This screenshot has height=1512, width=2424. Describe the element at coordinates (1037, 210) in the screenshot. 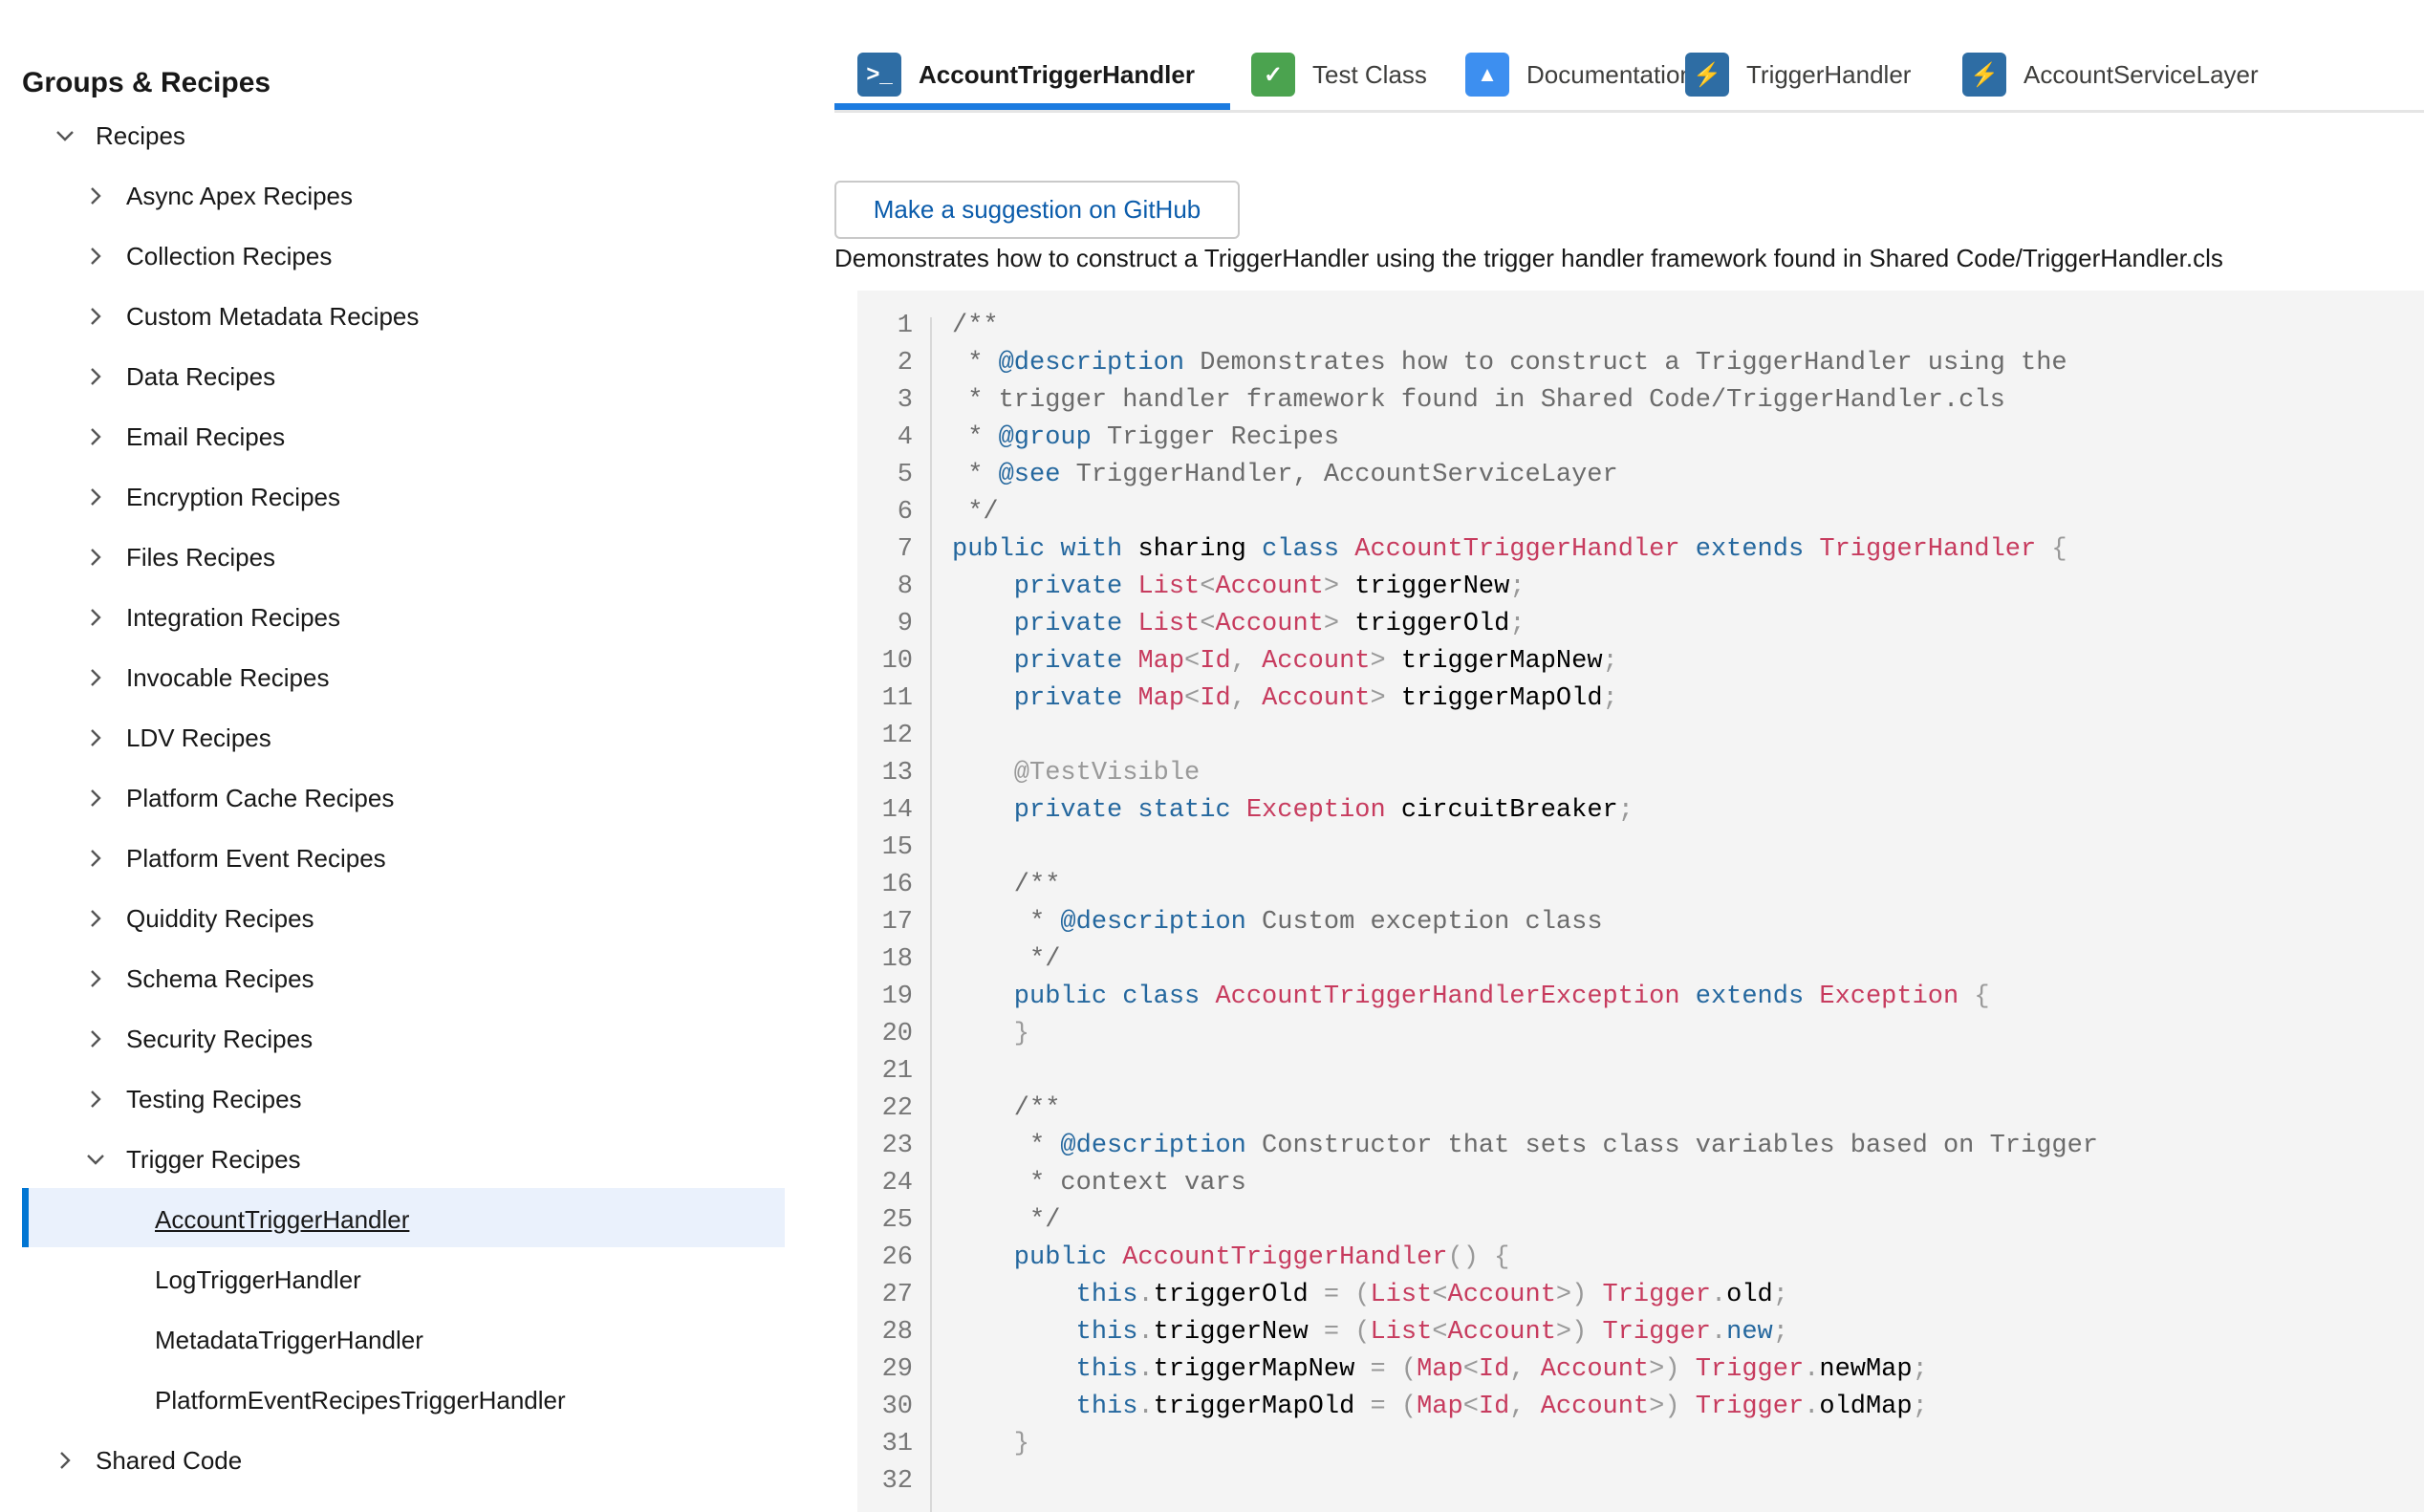

I see `github-suggestion-button: Make a suggestion on GitHub` at that location.